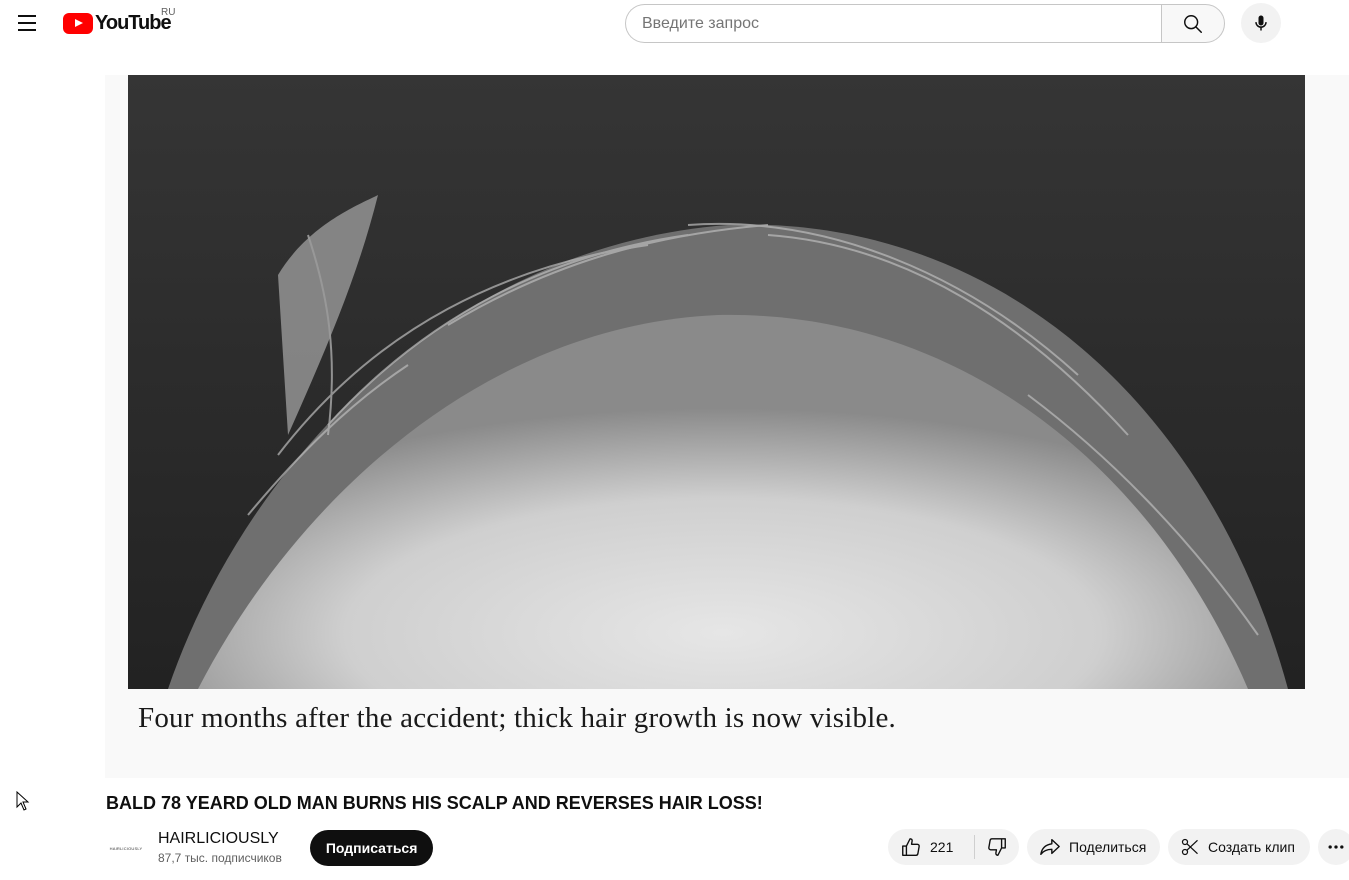 The image size is (1349, 880). I want to click on subscriber-count: 87,7 тыс. подписчиков, so click(220, 858).